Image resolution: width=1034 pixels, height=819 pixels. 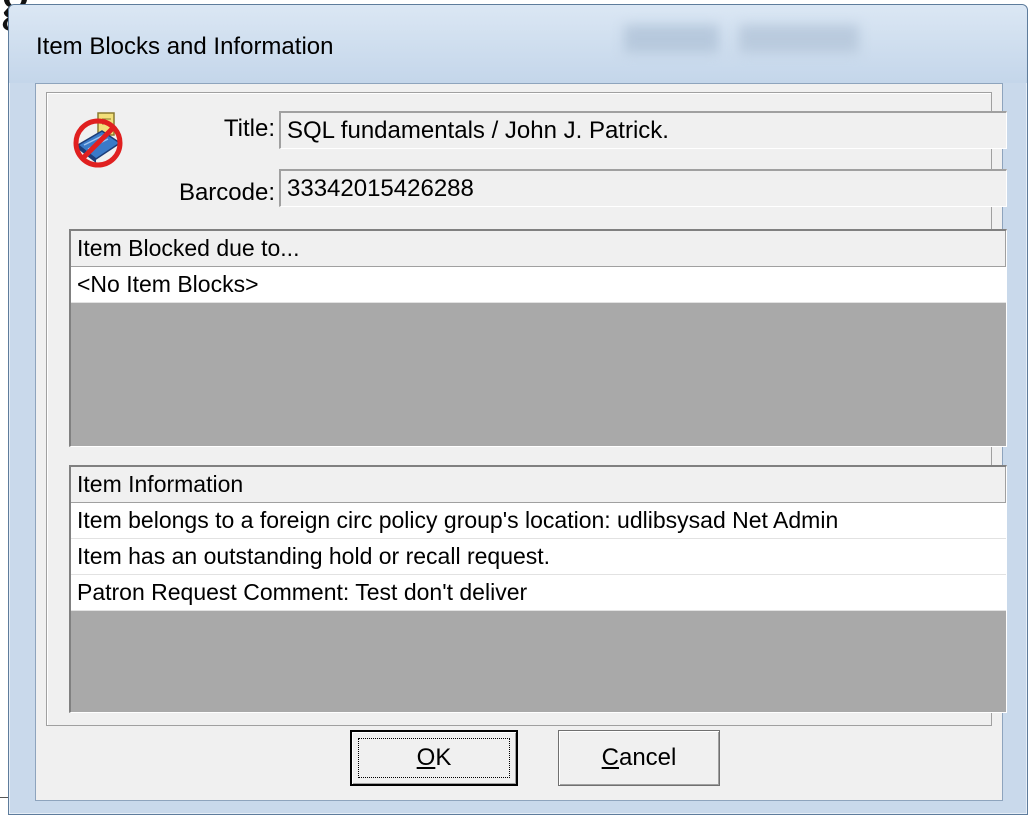 I want to click on title-label: Title:, so click(x=249, y=128).